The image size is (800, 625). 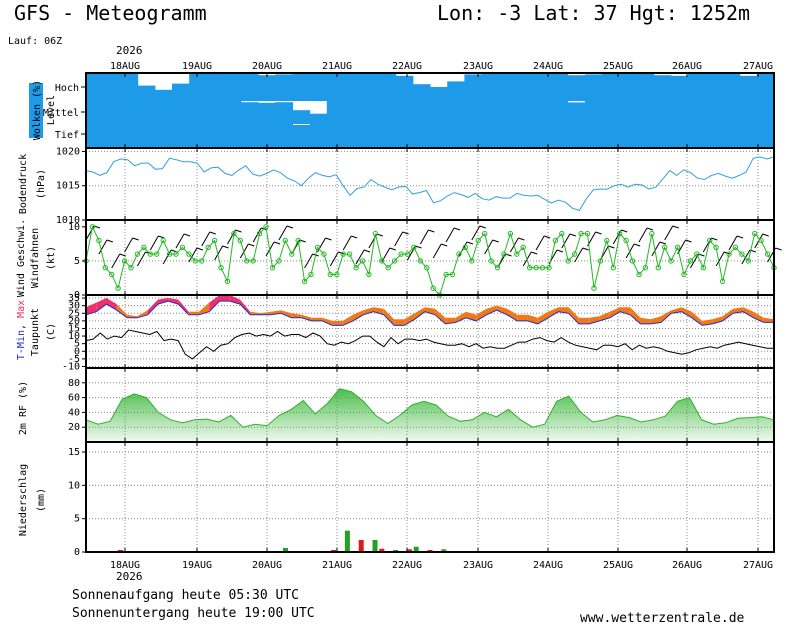 What do you see at coordinates (758, 565) in the screenshot?
I see `x-label-bottom: 27AUG` at bounding box center [758, 565].